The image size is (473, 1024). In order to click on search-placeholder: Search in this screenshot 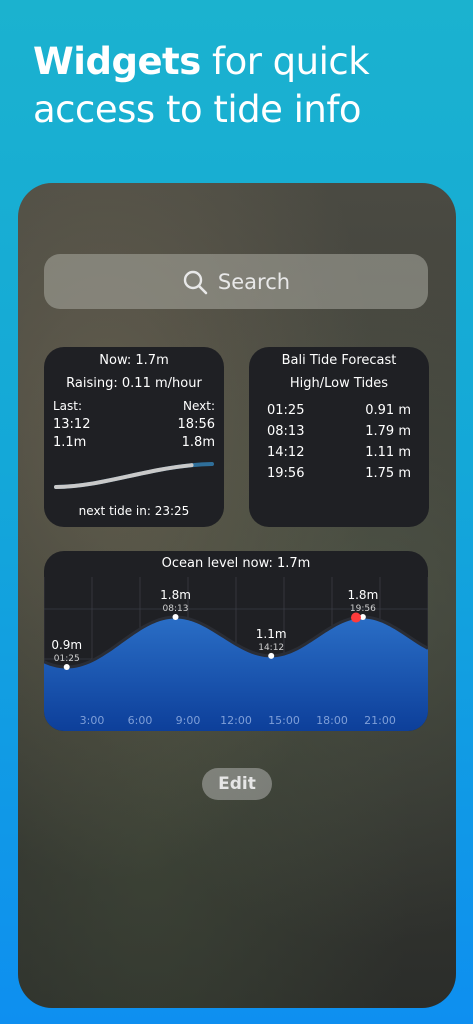, I will do `click(254, 281)`.